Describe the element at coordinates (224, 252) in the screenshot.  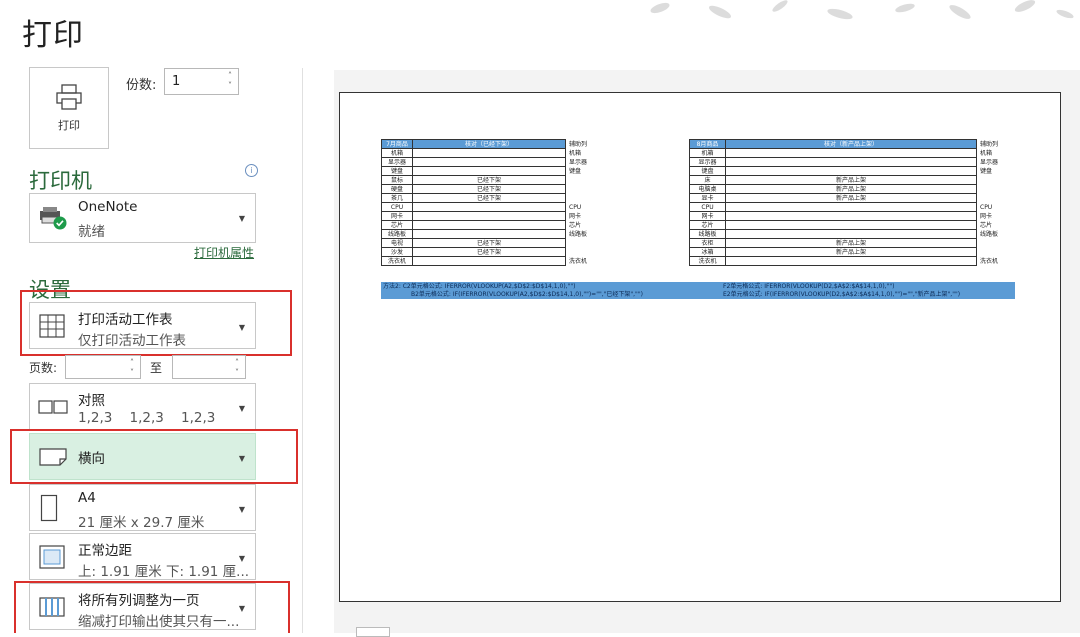
I see `printer-properties-link: 打印机属性` at that location.